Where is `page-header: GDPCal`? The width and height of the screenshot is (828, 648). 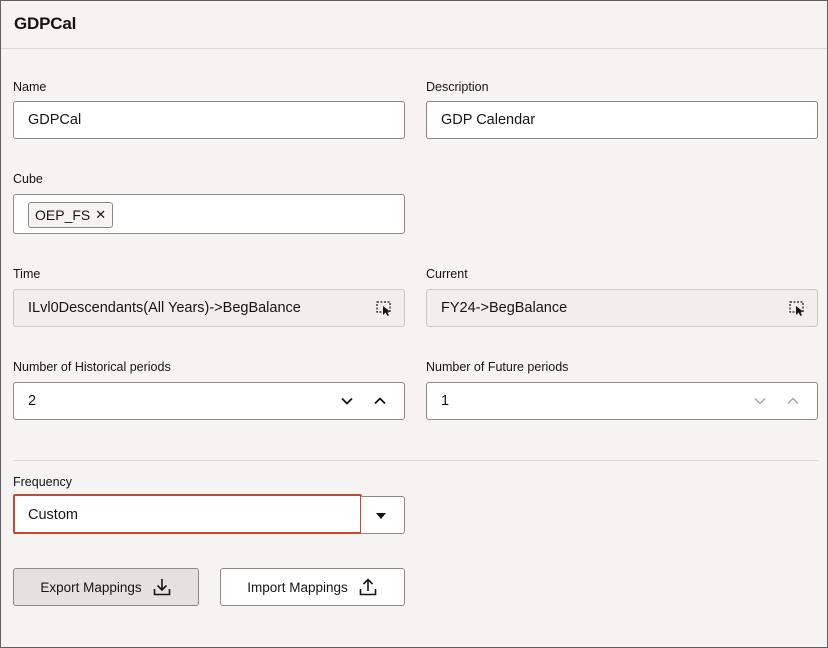 page-header: GDPCal is located at coordinates (414, 25).